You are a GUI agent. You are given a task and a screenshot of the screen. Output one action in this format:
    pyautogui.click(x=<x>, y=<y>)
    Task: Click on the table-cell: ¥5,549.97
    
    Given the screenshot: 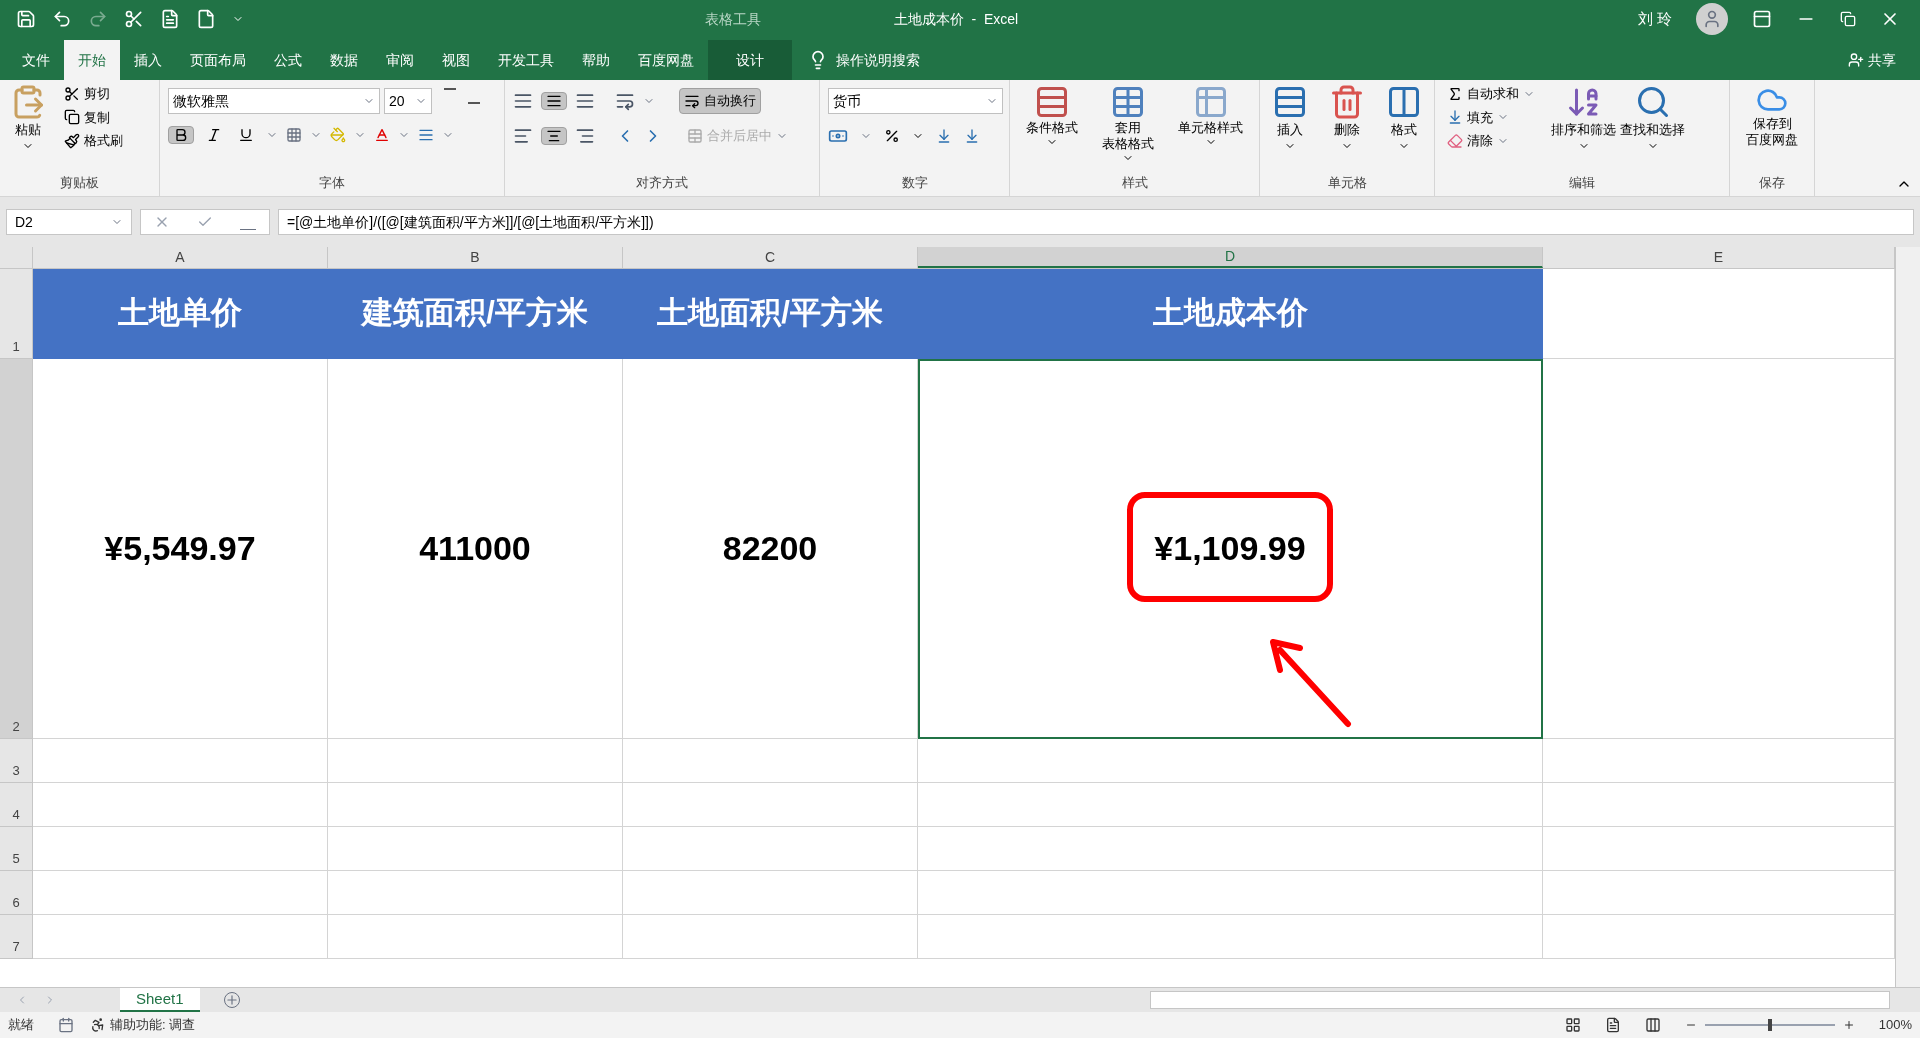 What is the action you would take?
    pyautogui.click(x=180, y=549)
    